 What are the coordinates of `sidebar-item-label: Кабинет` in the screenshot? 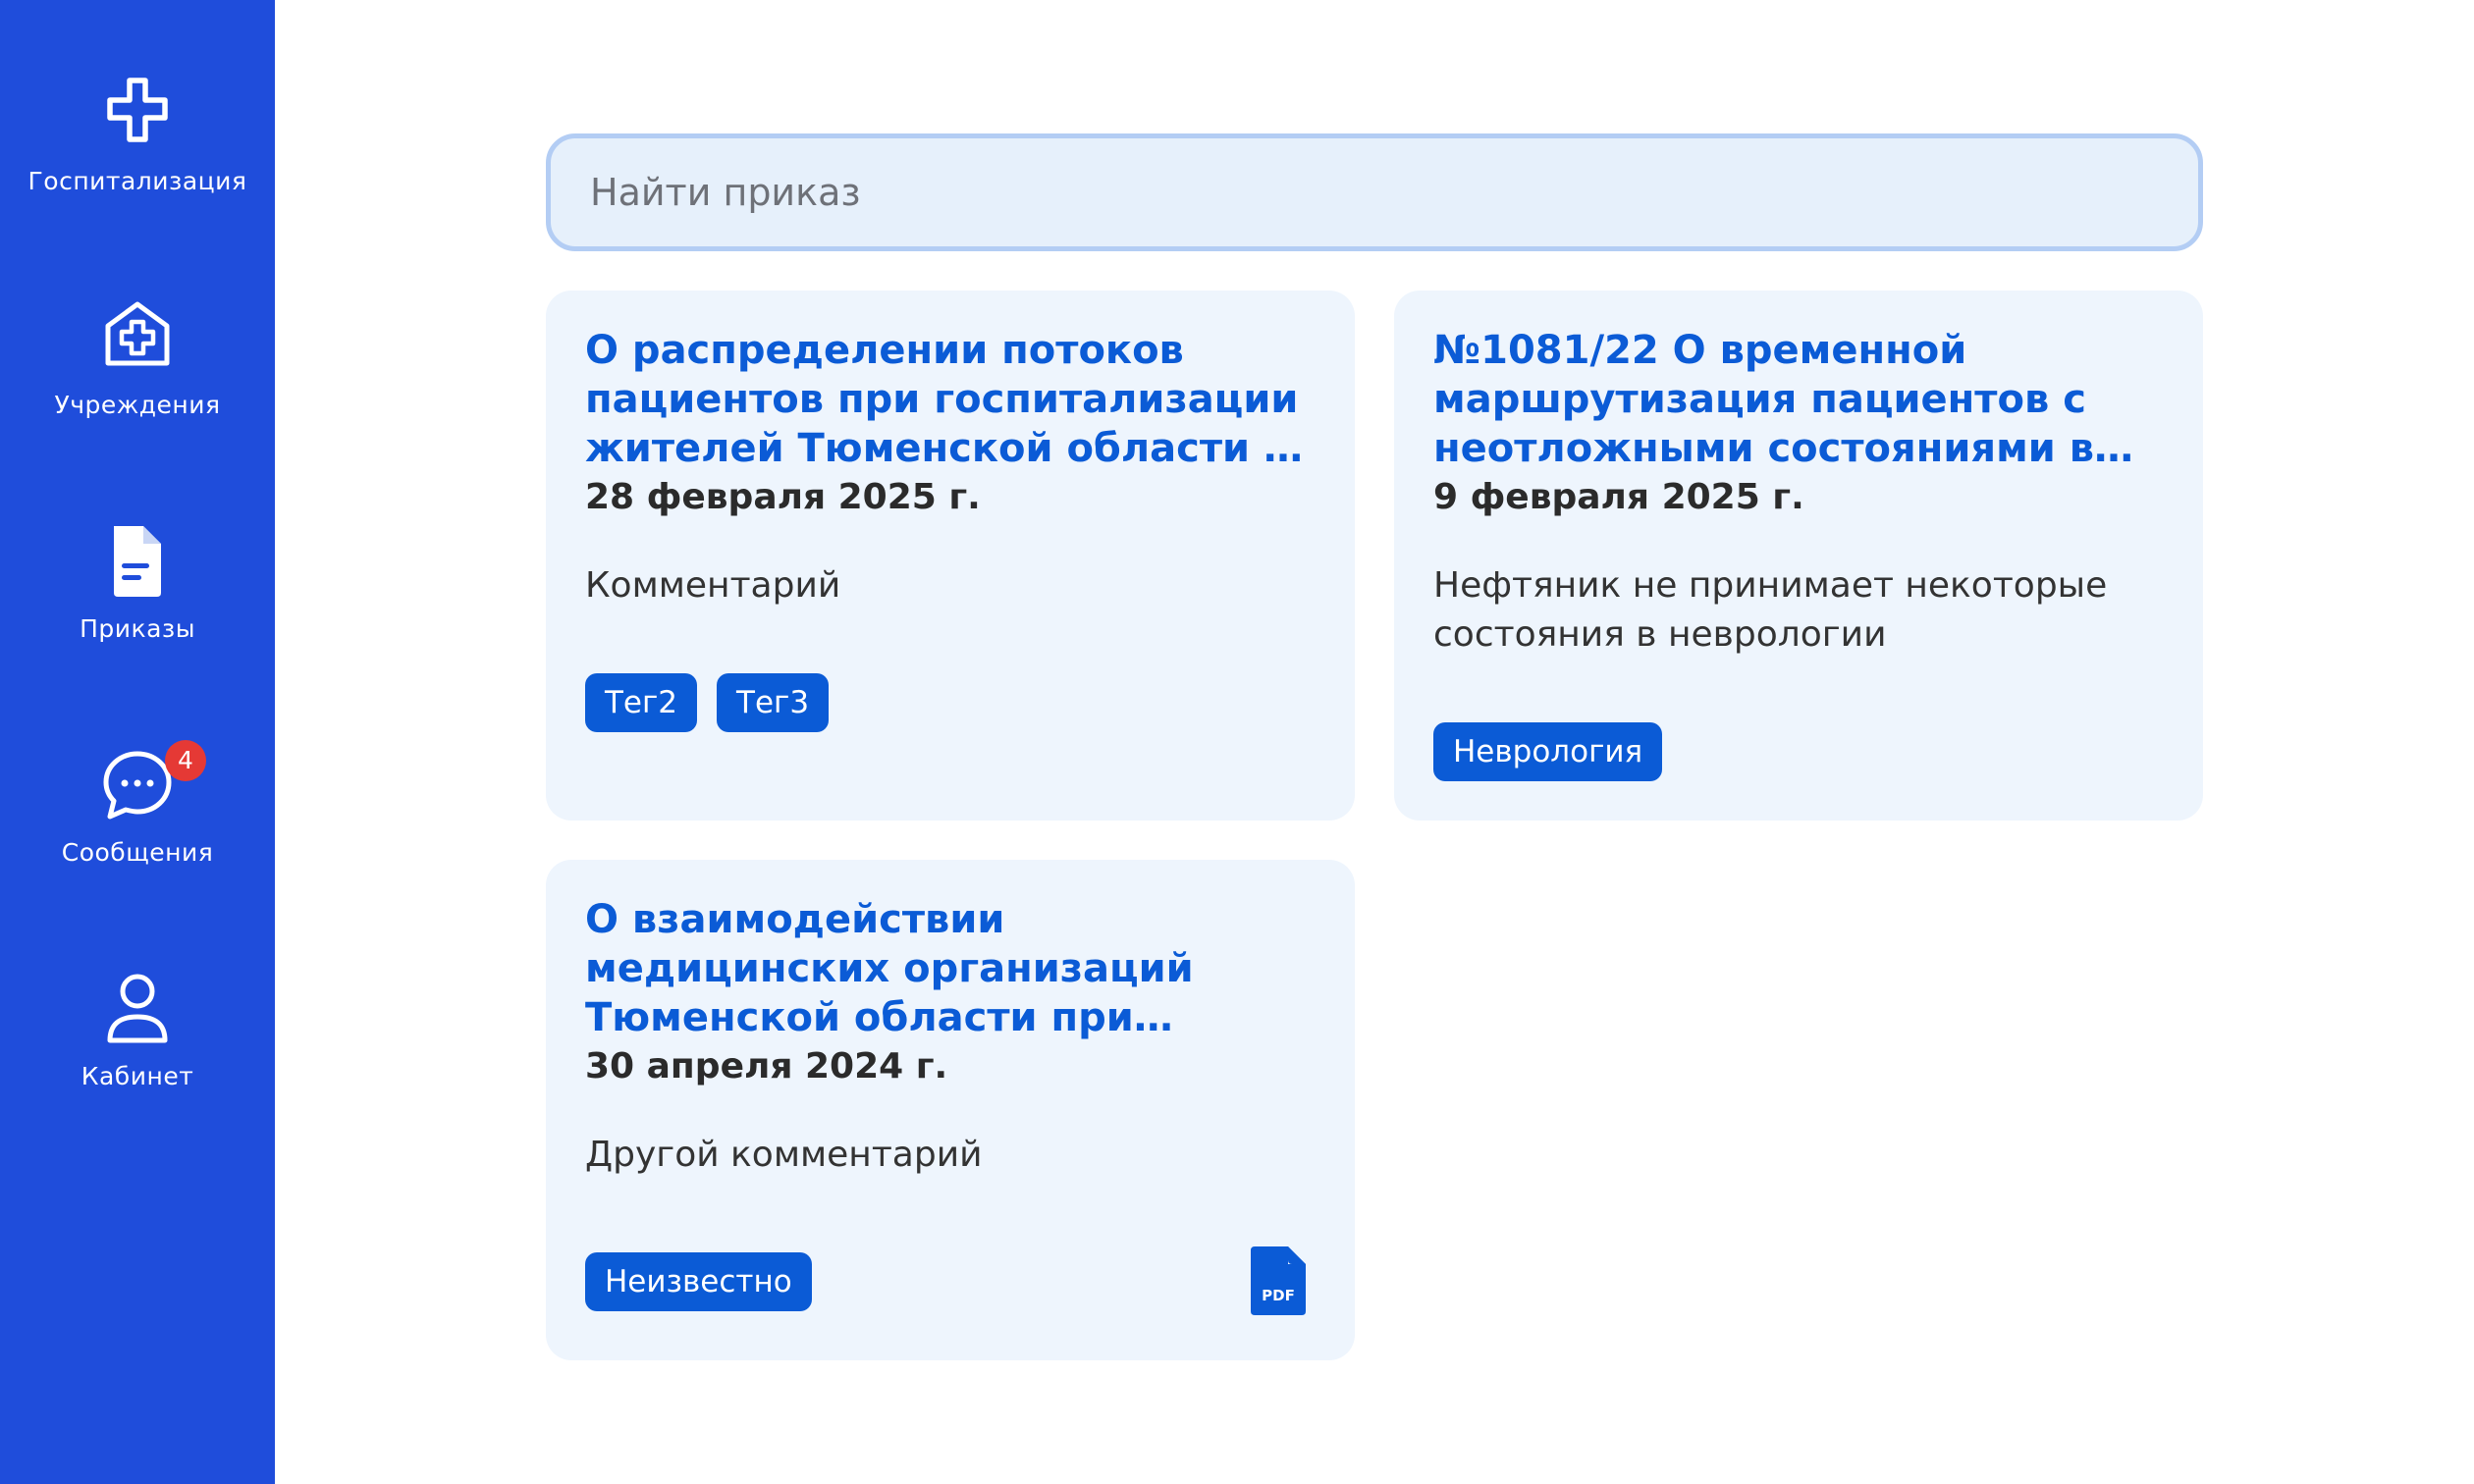 It's located at (138, 1076).